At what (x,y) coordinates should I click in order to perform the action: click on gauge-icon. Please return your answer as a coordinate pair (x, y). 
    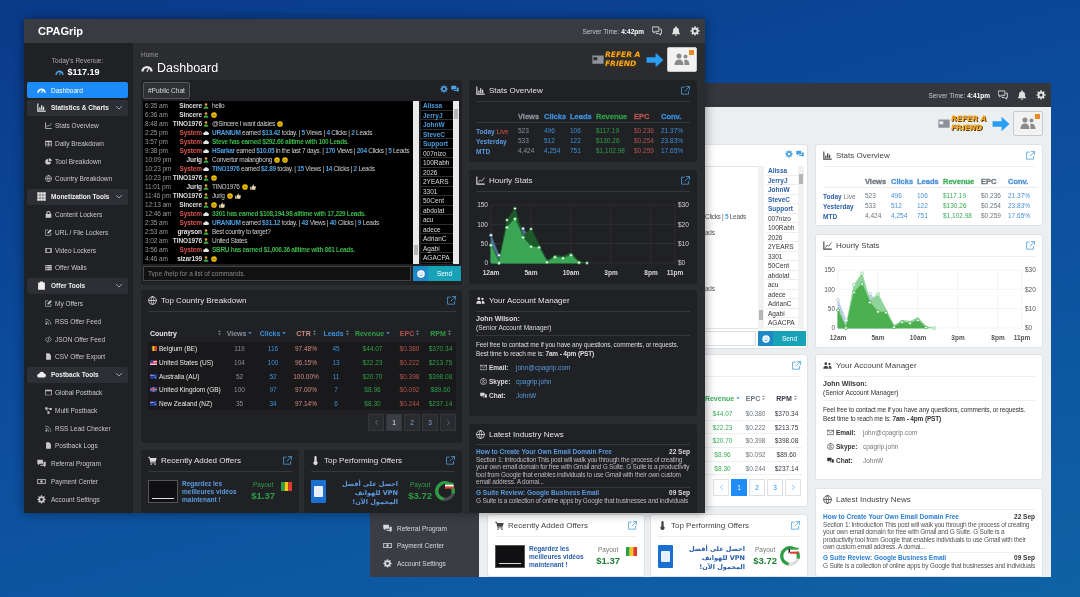
    Looking at the image, I should click on (147, 68).